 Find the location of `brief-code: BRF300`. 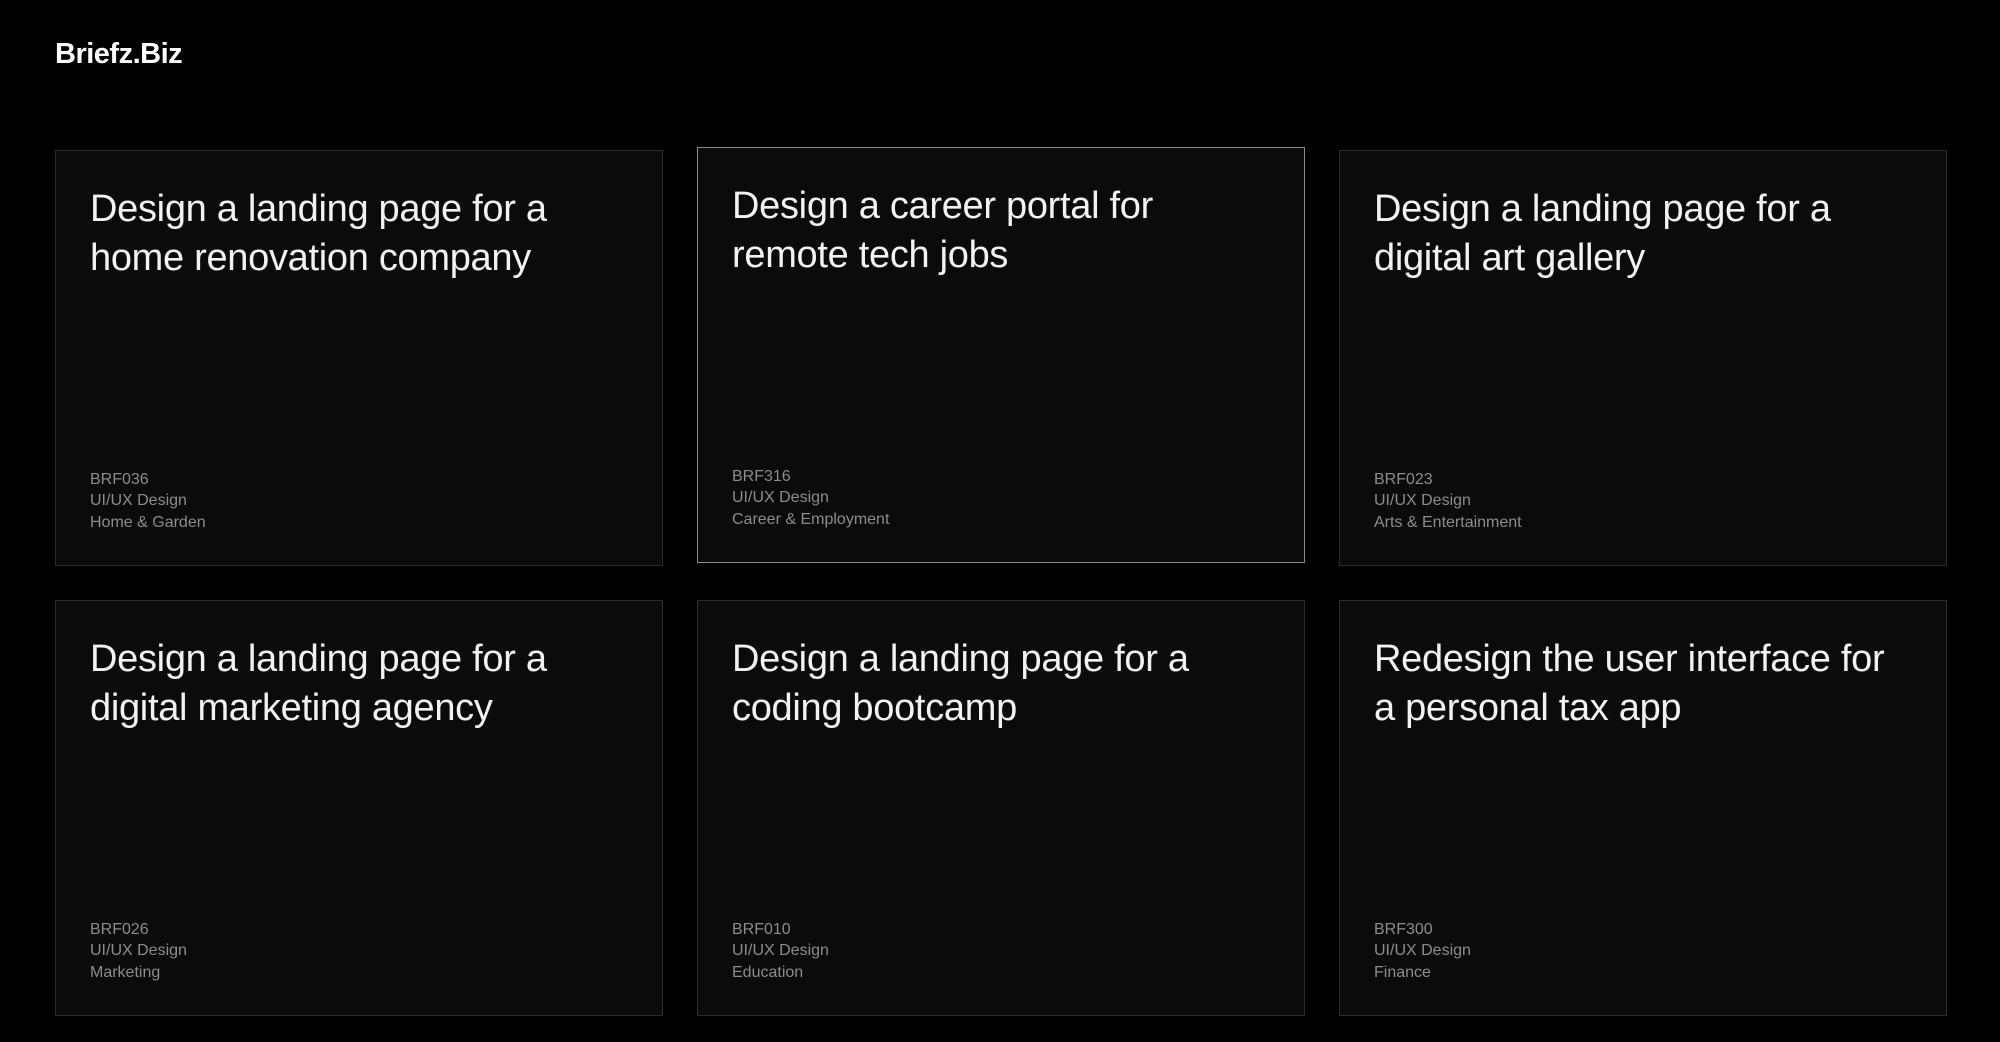

brief-code: BRF300 is located at coordinates (1403, 929).